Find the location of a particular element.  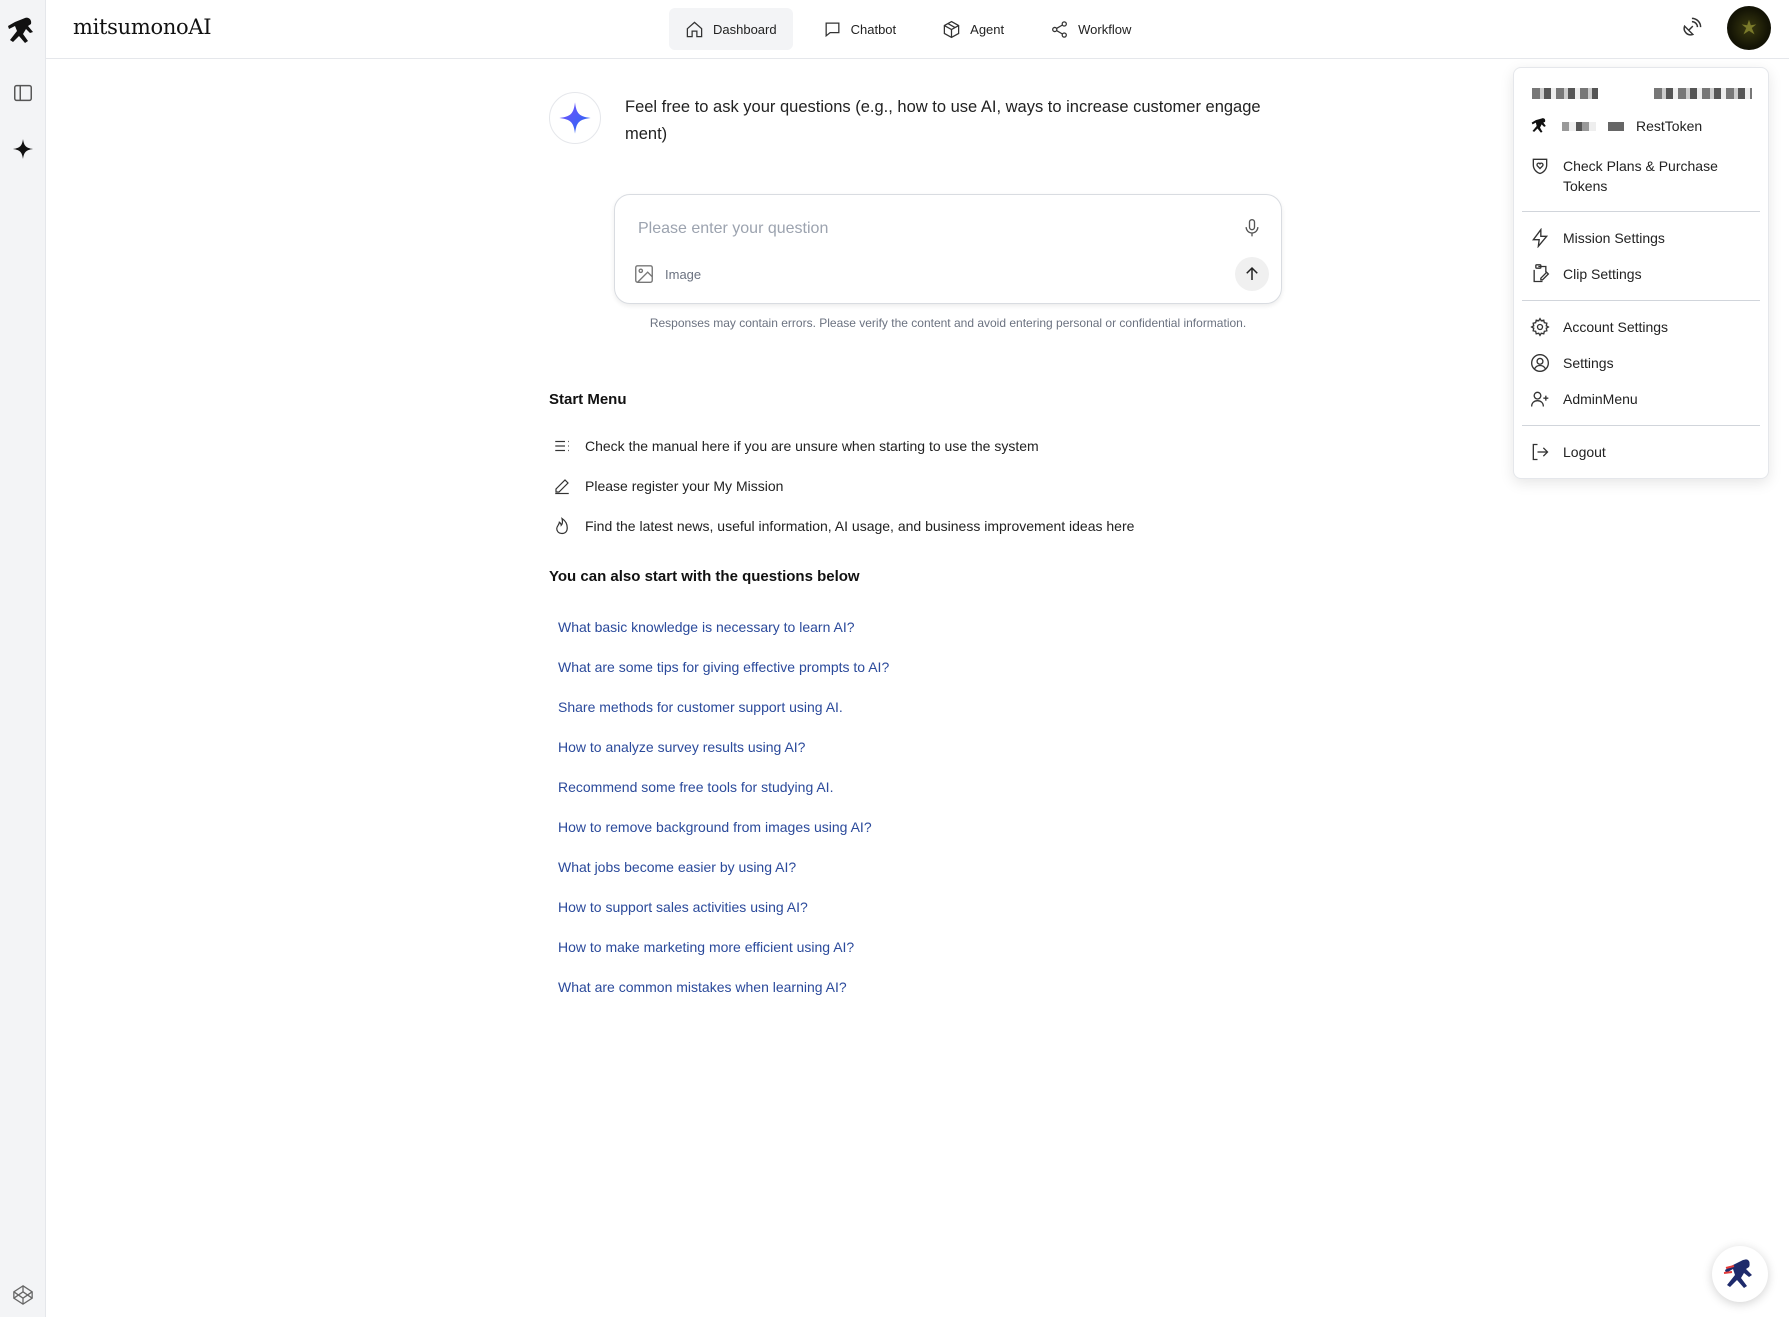

user-plus-icon is located at coordinates (1540, 399).